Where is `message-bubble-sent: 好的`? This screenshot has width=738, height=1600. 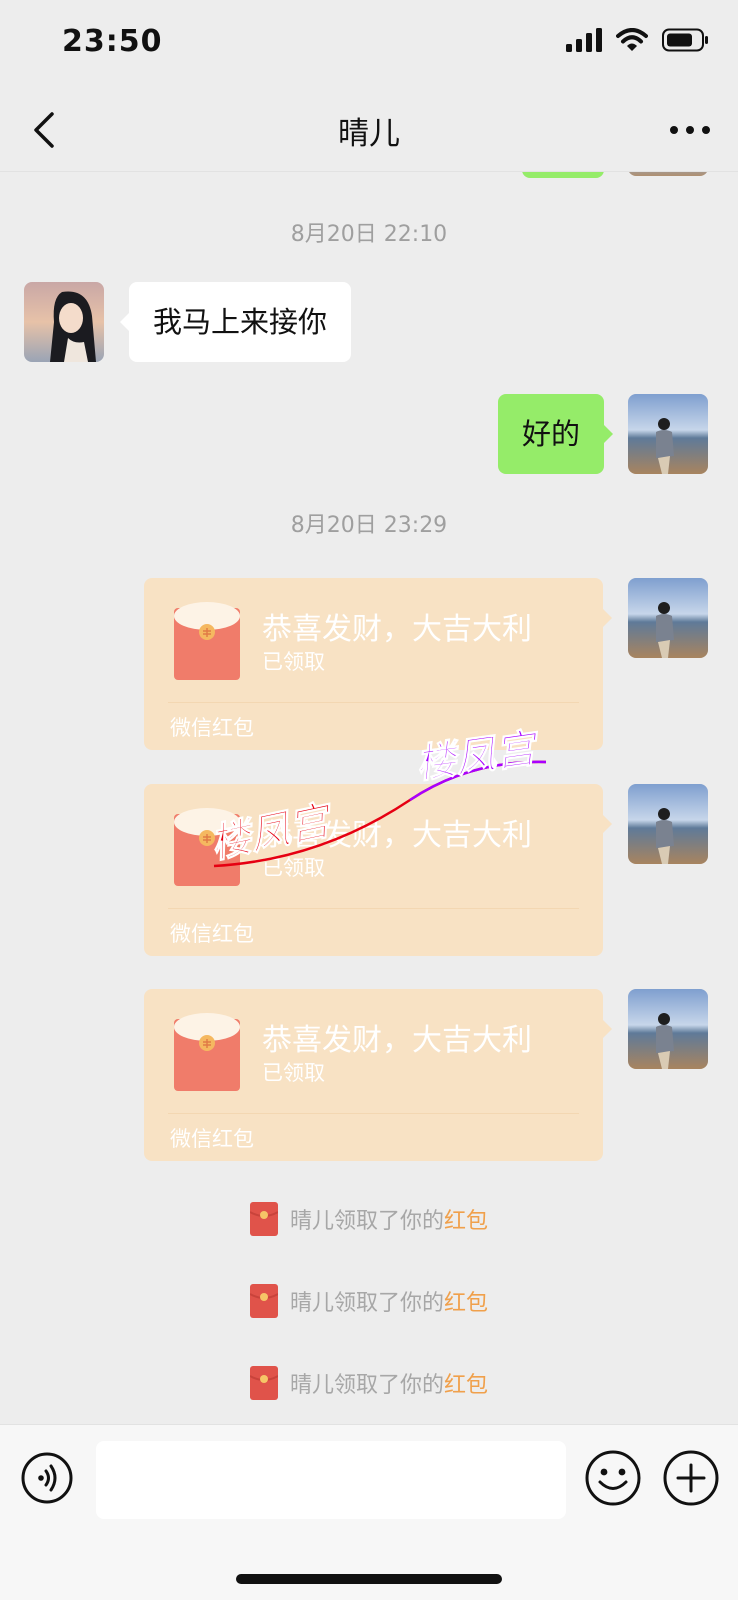 message-bubble-sent: 好的 is located at coordinates (555, 434).